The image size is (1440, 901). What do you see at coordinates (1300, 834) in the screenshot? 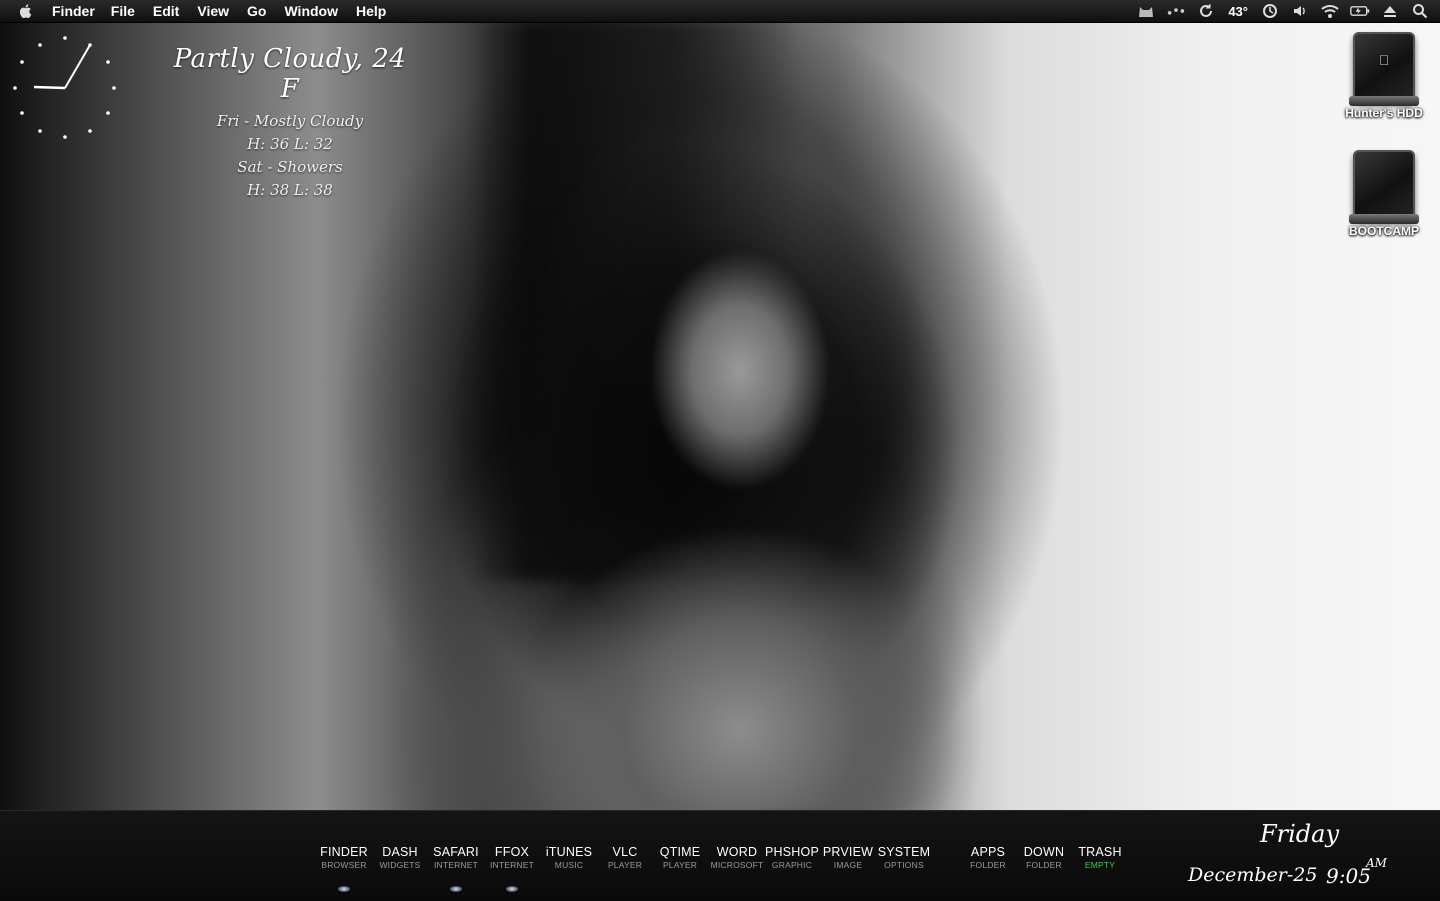
I see `weekday-label: Friday` at bounding box center [1300, 834].